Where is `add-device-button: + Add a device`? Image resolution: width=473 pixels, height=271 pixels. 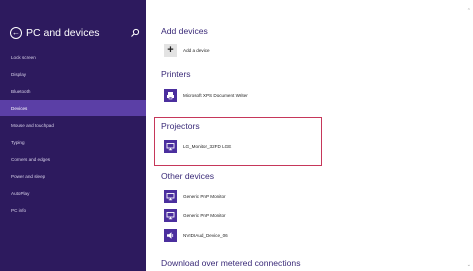
add-device-button: + Add a device is located at coordinates (187, 50).